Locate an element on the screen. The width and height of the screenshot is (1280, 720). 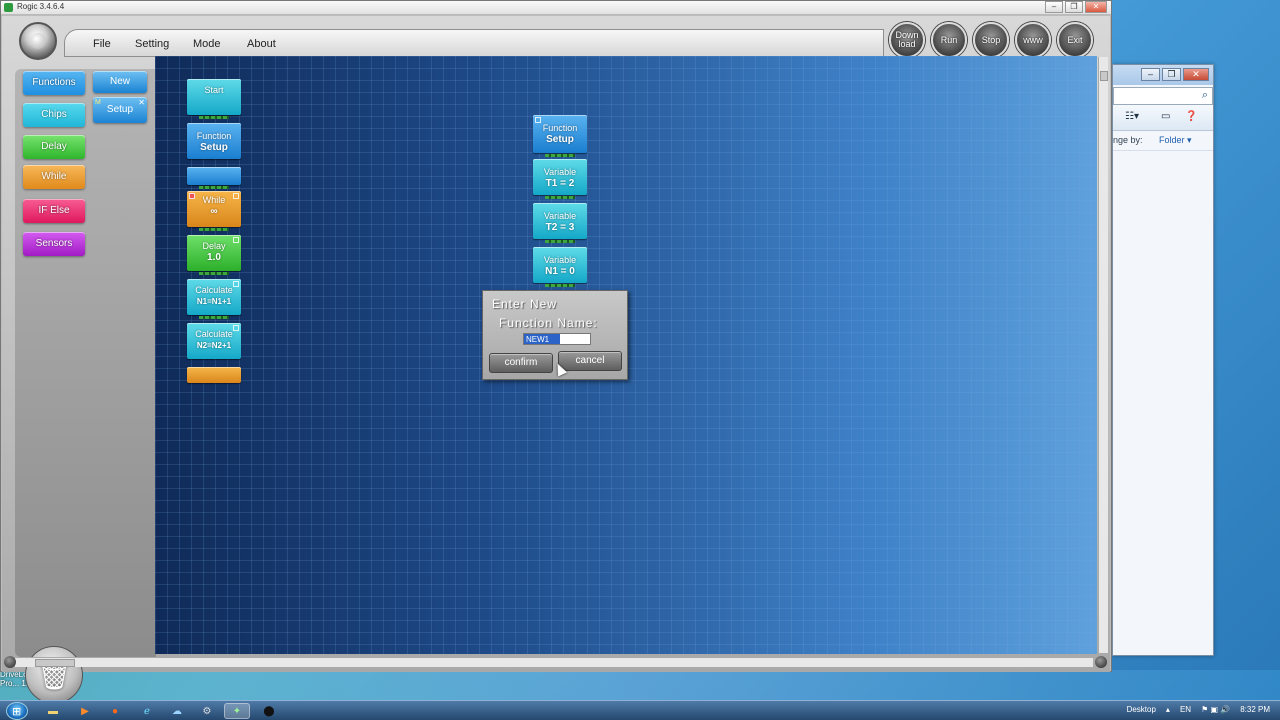
empty-function-block is located at coordinates (214, 178).